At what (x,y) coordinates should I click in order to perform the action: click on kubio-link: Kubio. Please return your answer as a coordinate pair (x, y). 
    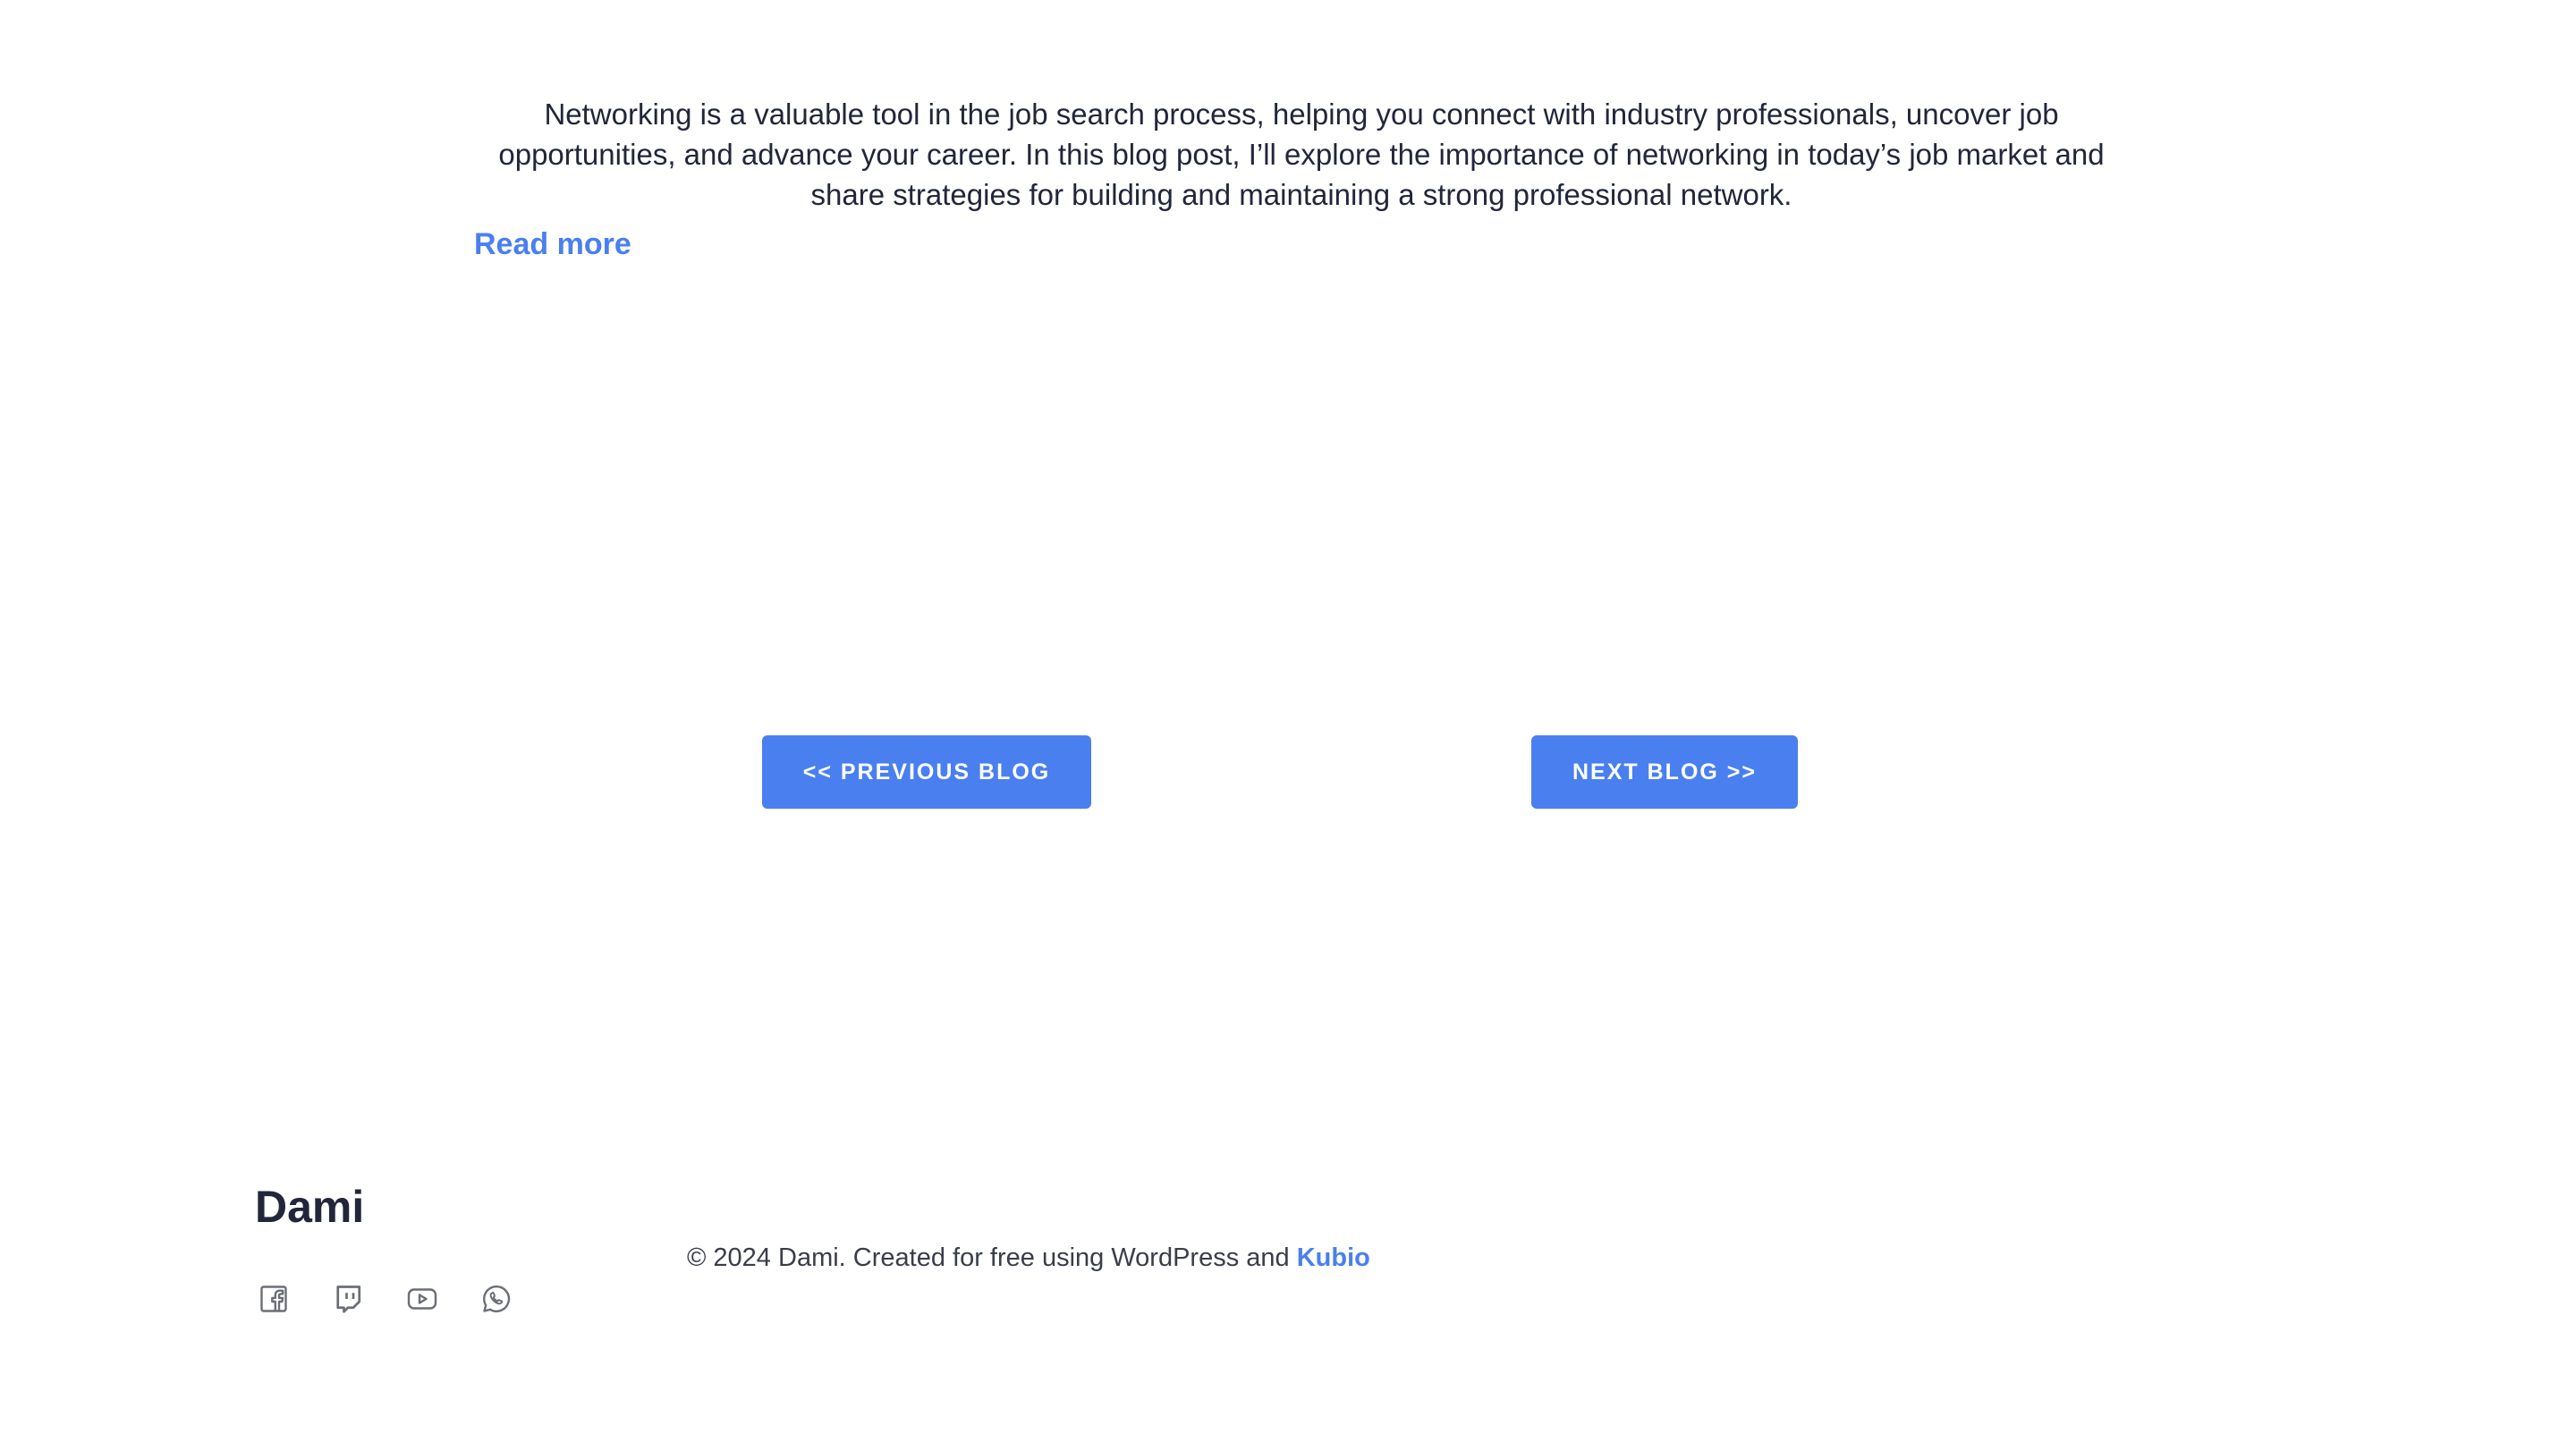
    Looking at the image, I should click on (1333, 1257).